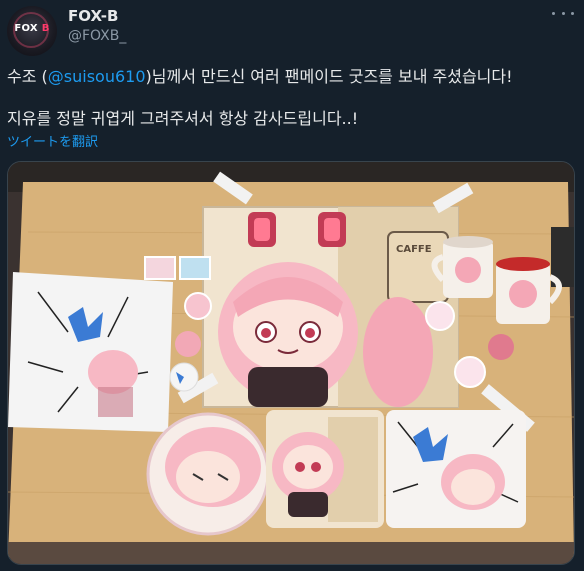  I want to click on translate-tweet-link: ツイートを翻訳, so click(52, 140).